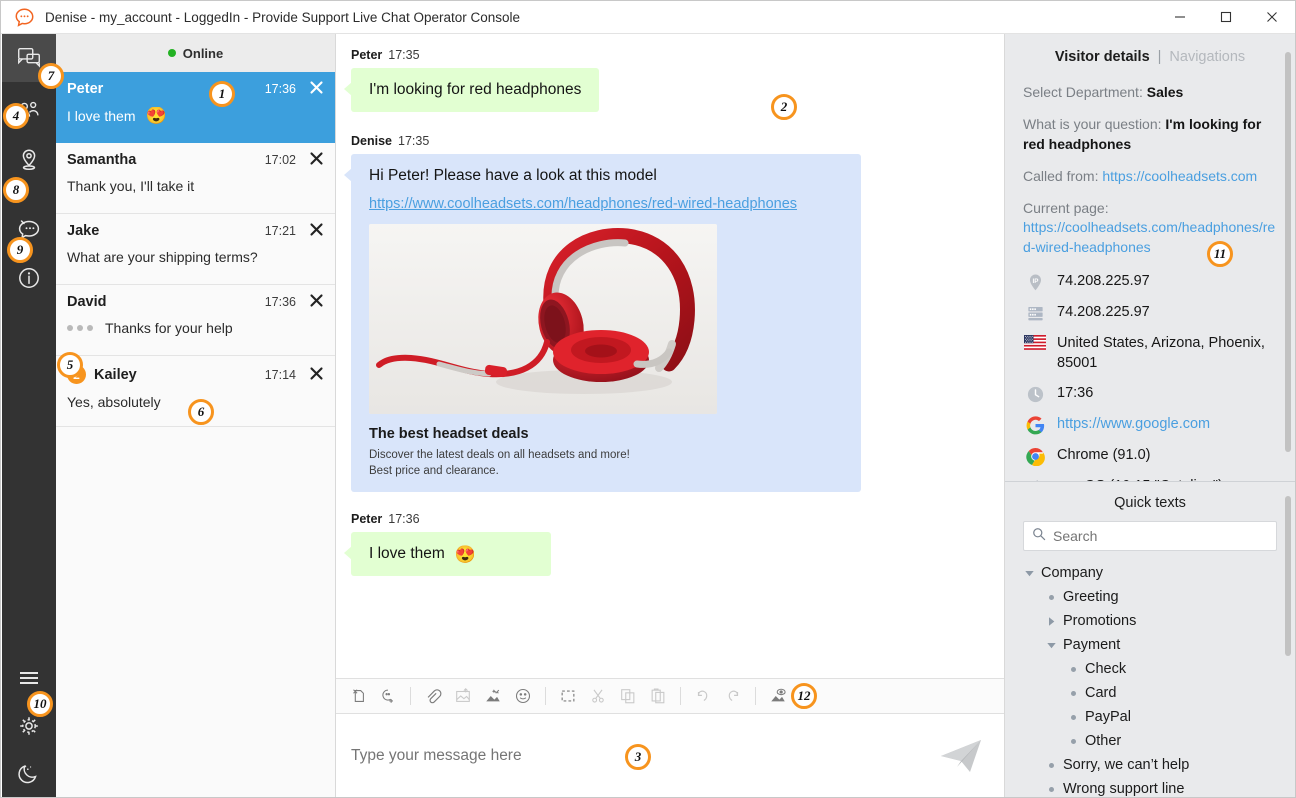 The height and width of the screenshot is (798, 1296). Describe the element at coordinates (29, 278) in the screenshot. I see `sidebar-item-info` at that location.